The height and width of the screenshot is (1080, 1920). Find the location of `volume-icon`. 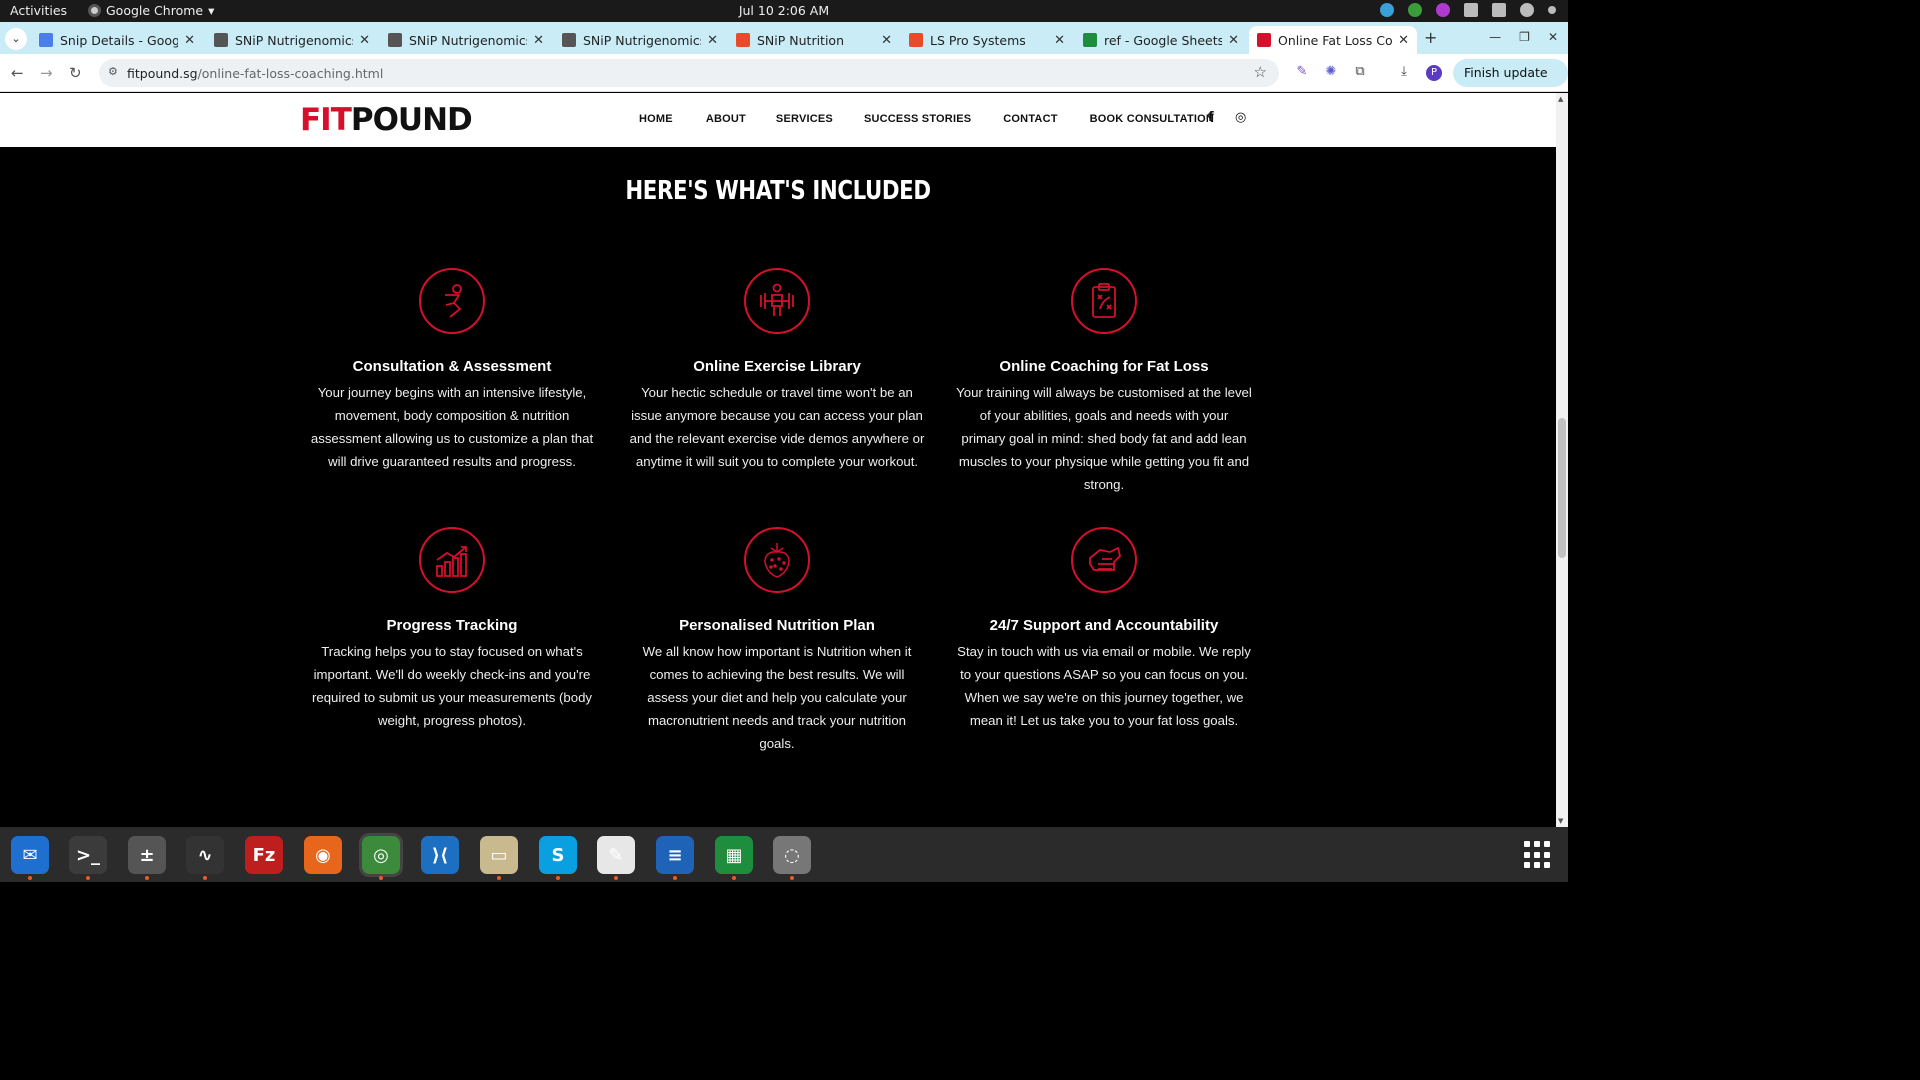

volume-icon is located at coordinates (1499, 10).